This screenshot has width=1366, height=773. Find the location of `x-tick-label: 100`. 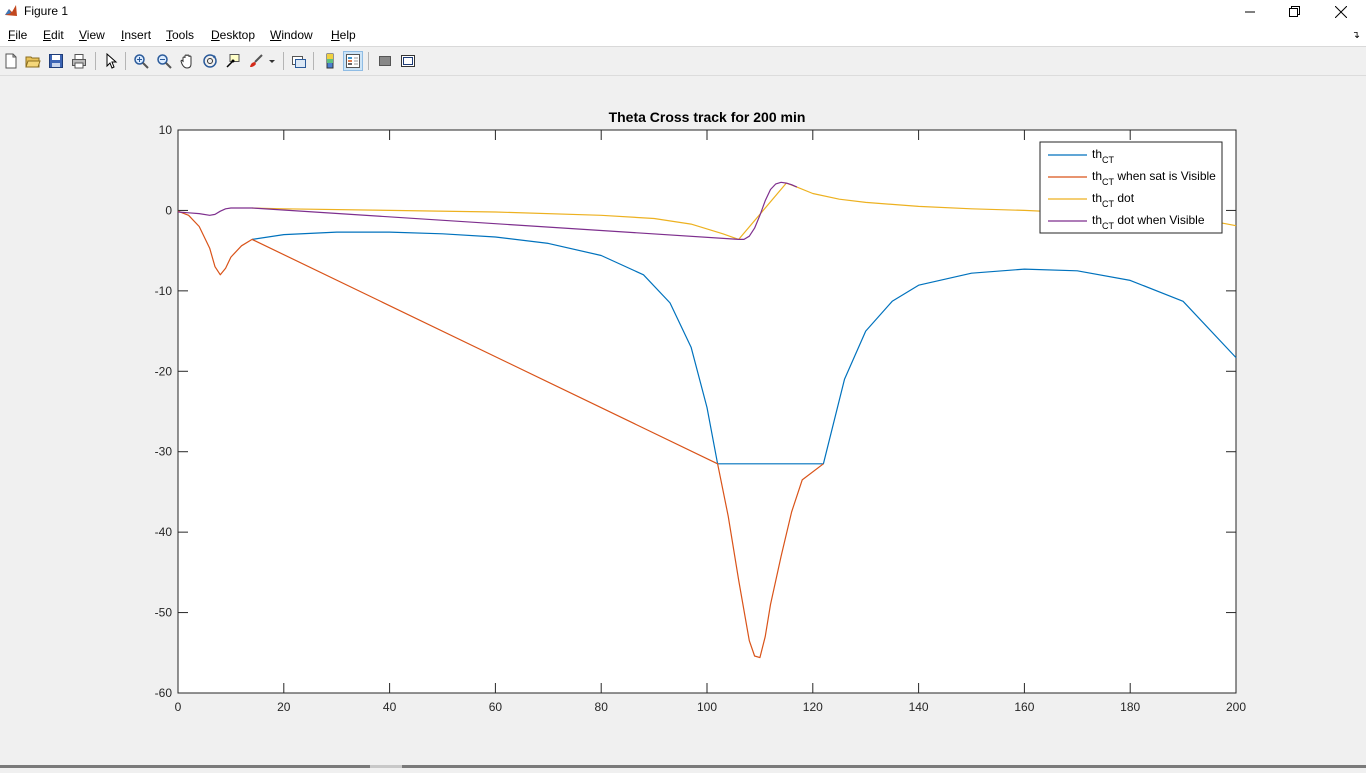

x-tick-label: 100 is located at coordinates (707, 707).